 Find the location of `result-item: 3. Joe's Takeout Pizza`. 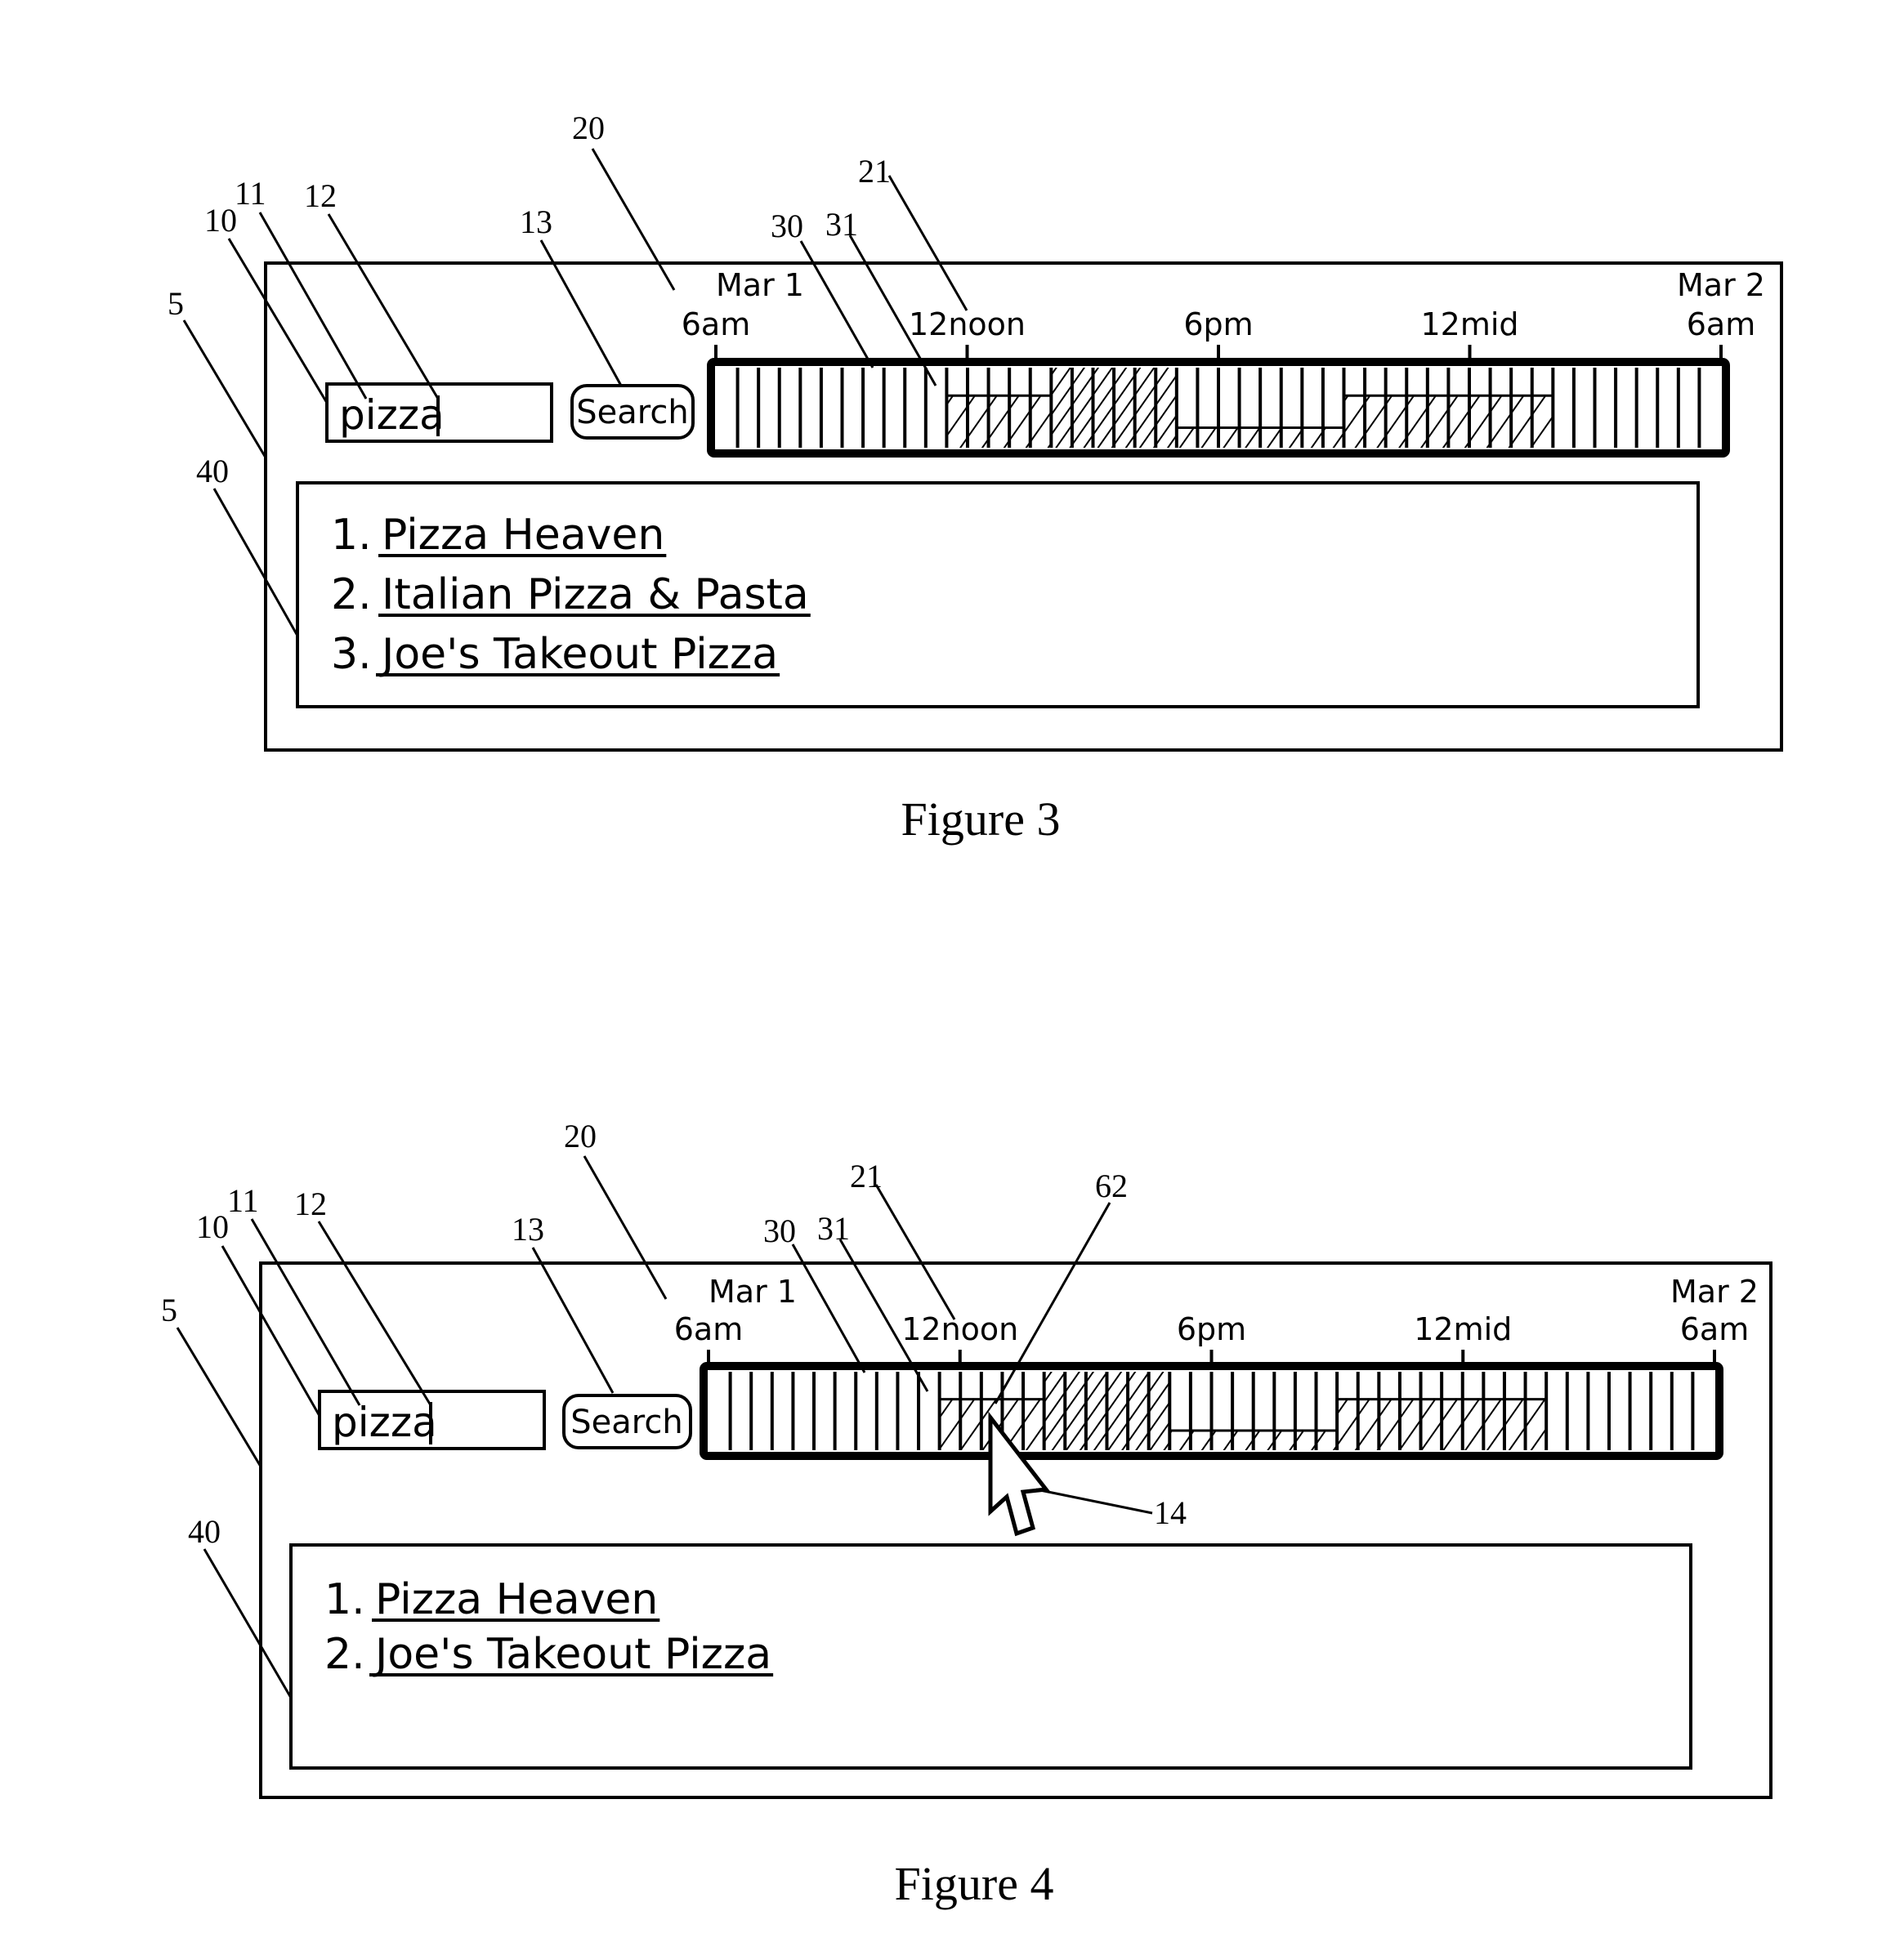

result-item: 3. Joe's Takeout Pizza is located at coordinates (555, 654).